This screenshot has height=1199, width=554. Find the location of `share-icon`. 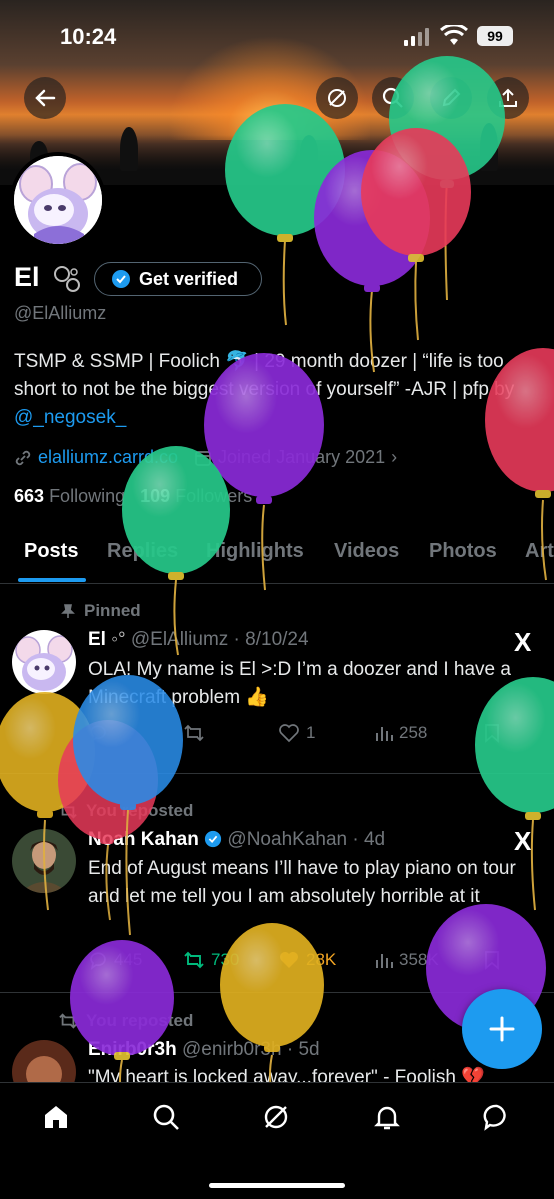

share-icon is located at coordinates (508, 97).